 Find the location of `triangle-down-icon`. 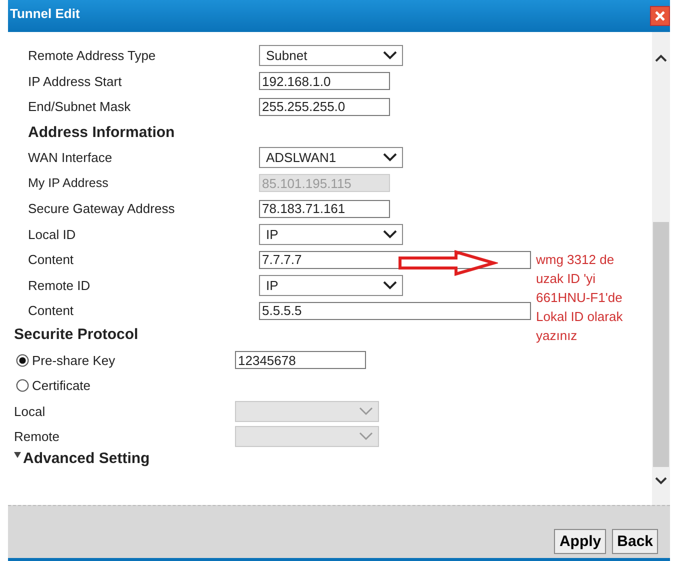

triangle-down-icon is located at coordinates (17, 455).